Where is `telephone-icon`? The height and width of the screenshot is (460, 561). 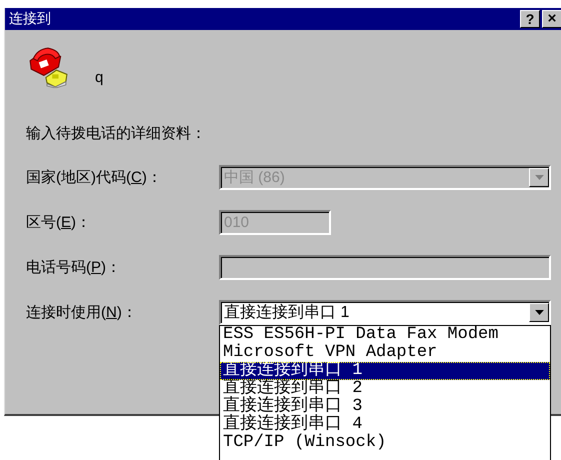
telephone-icon is located at coordinates (48, 67).